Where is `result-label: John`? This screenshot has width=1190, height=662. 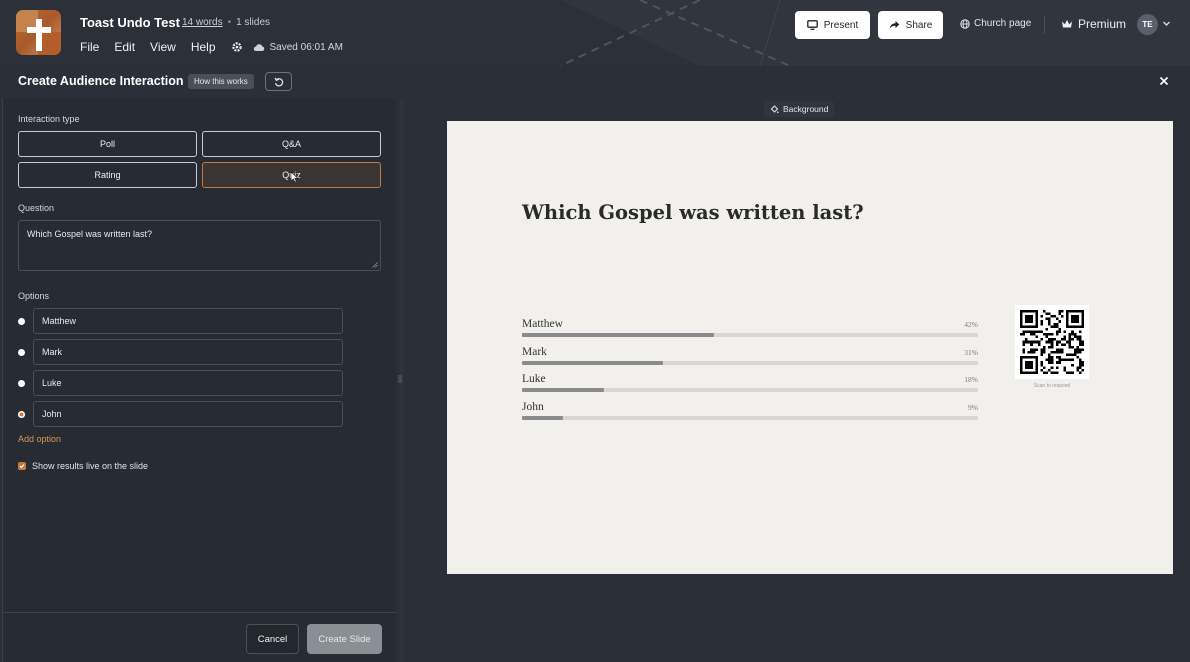 result-label: John is located at coordinates (533, 407).